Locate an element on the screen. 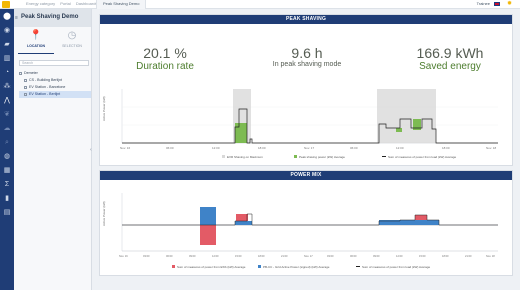 This screenshot has height=290, width=520. leaf-icon: ❦ is located at coordinates (7, 115).